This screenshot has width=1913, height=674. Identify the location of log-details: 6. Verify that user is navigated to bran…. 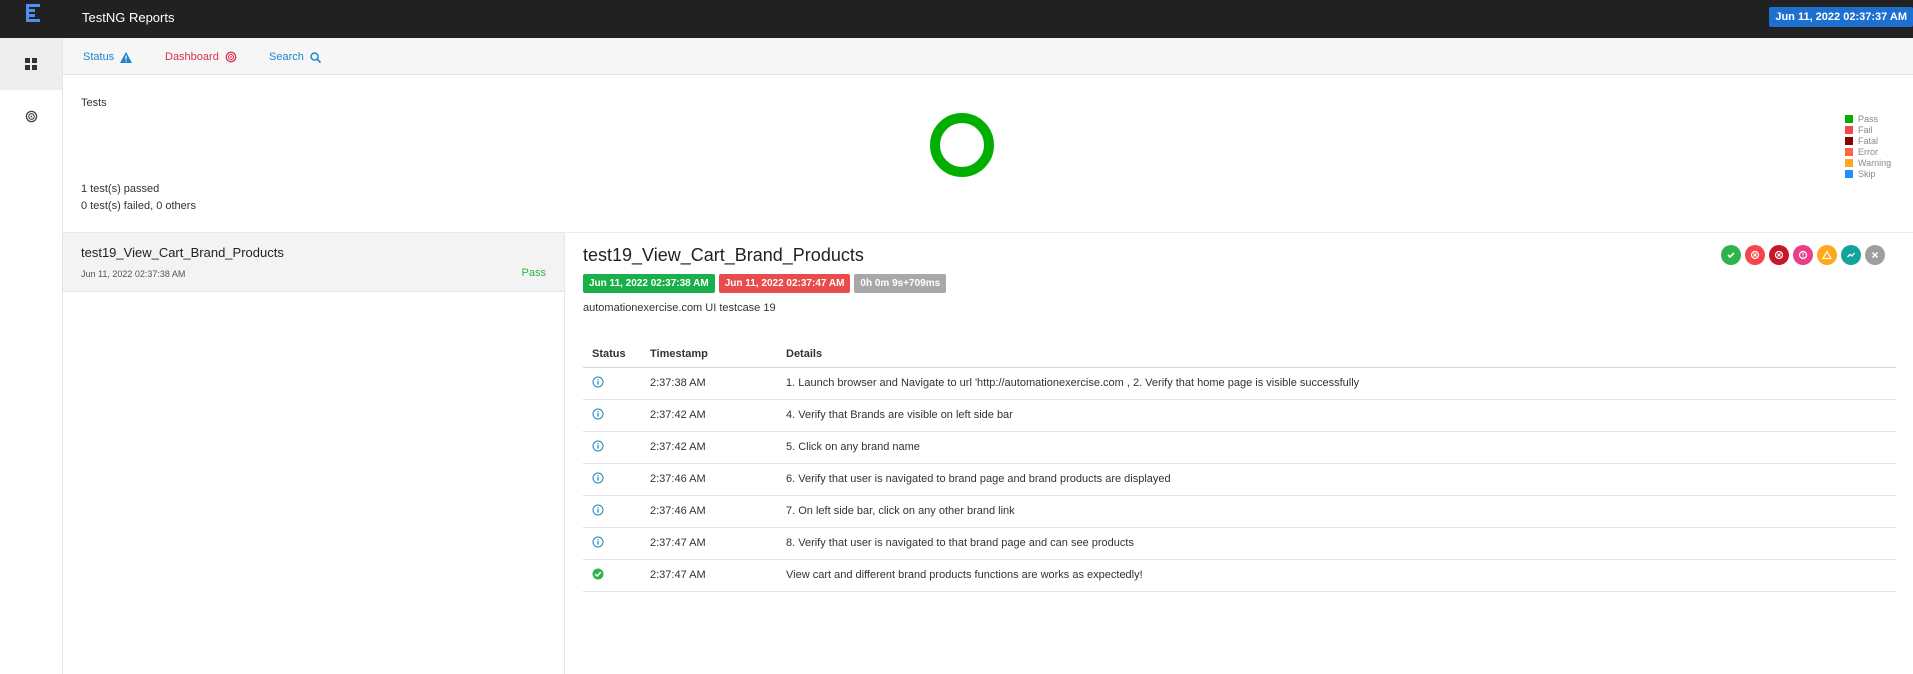
(1336, 479).